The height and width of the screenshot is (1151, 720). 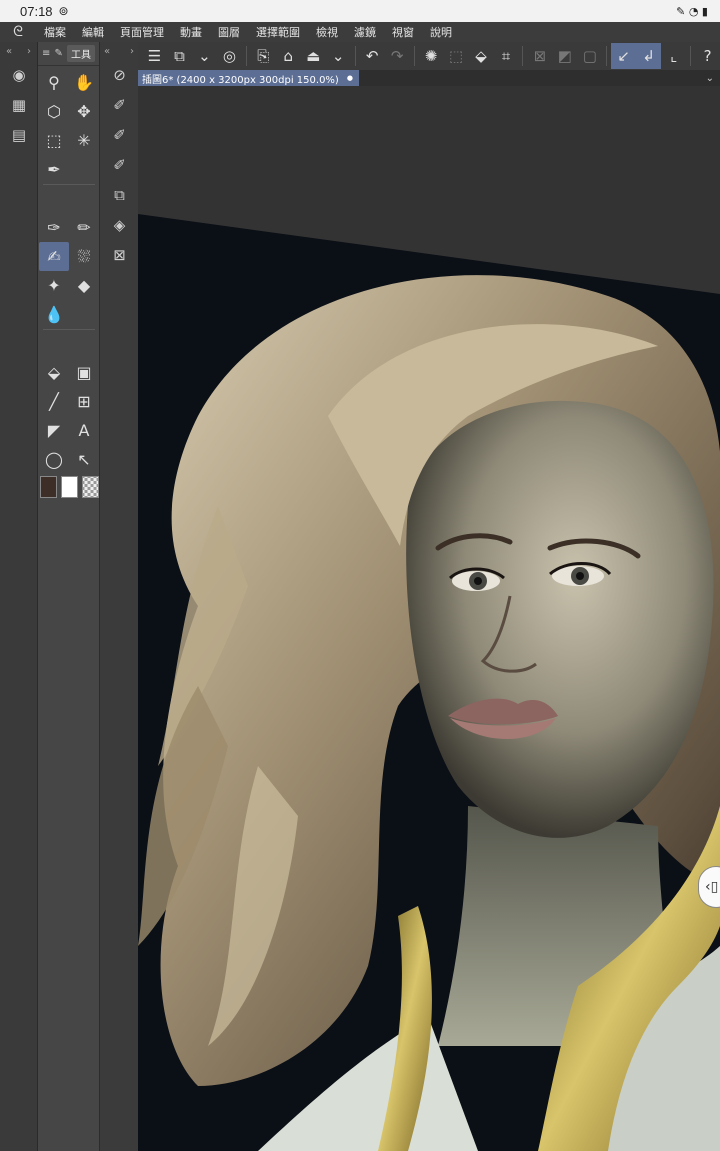 I want to click on object-tool-icon: ⬡, so click(x=54, y=111).